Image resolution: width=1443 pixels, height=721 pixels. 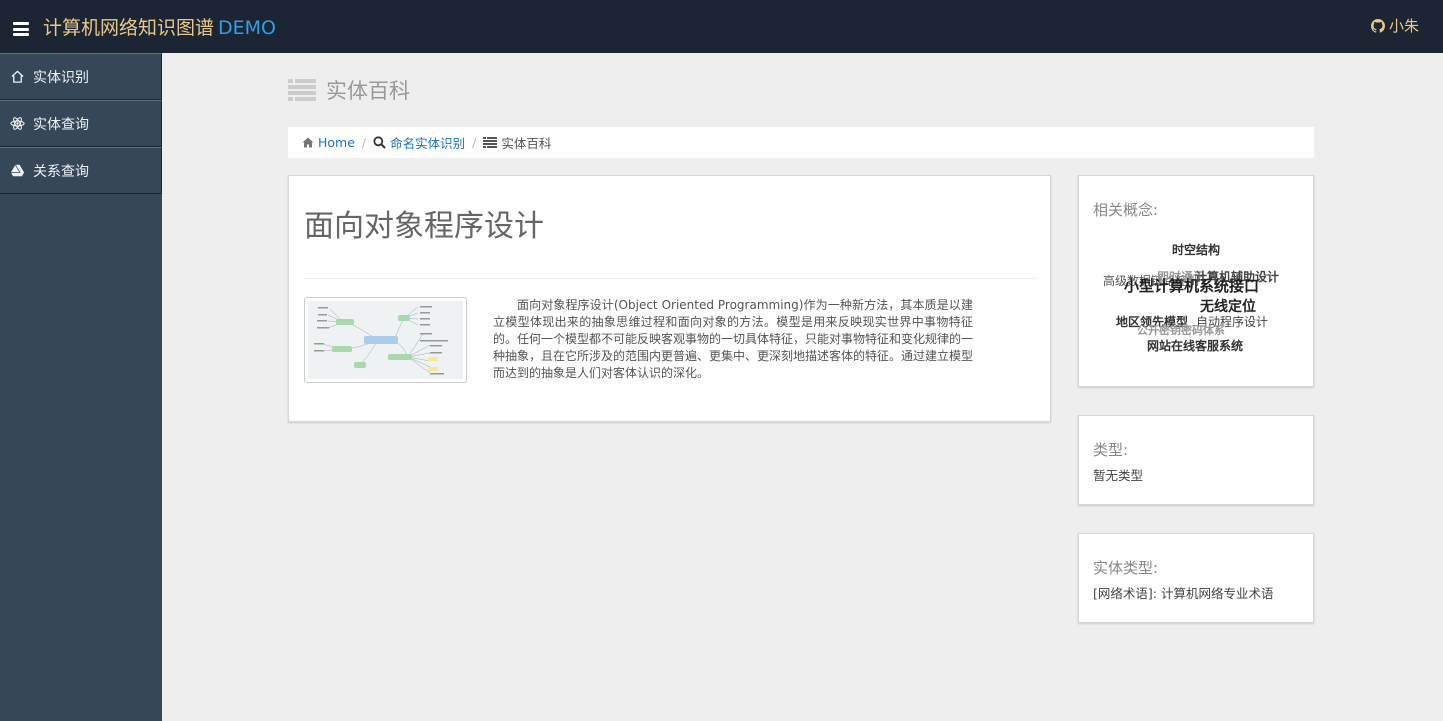 I want to click on brand-demo: DEMO, so click(x=247, y=28).